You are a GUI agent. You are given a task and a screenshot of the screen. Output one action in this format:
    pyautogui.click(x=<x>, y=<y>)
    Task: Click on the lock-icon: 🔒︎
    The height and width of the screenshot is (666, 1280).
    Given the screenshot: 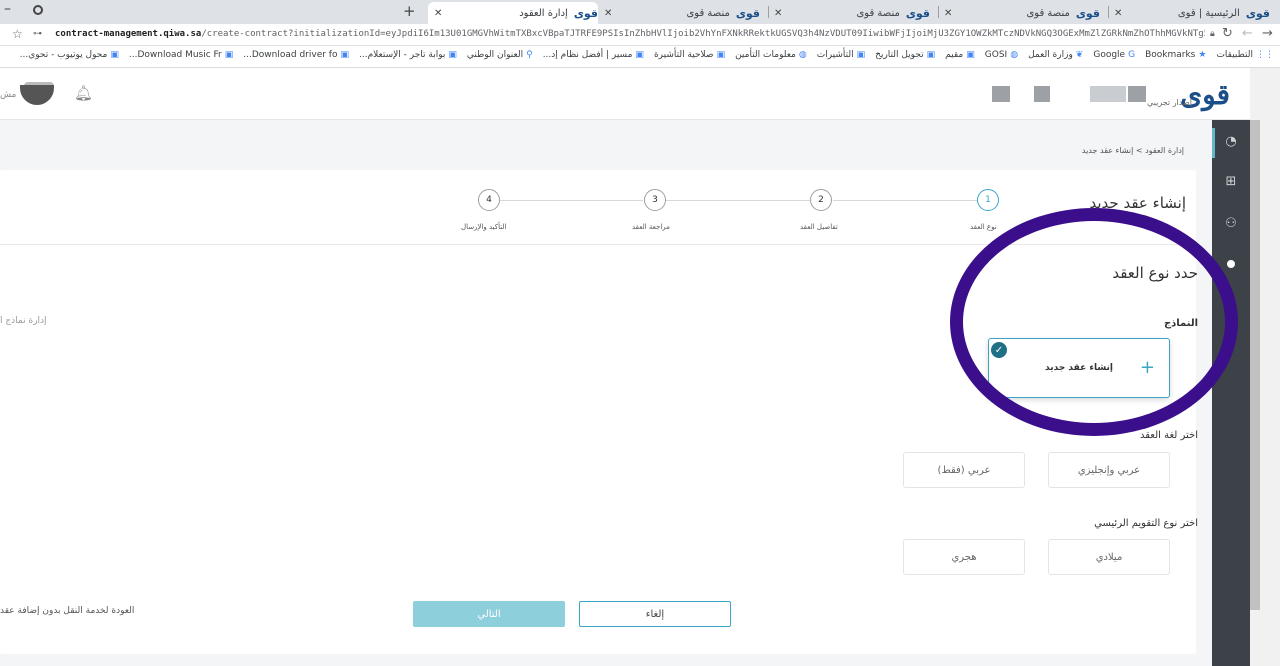 What is the action you would take?
    pyautogui.click(x=1212, y=34)
    